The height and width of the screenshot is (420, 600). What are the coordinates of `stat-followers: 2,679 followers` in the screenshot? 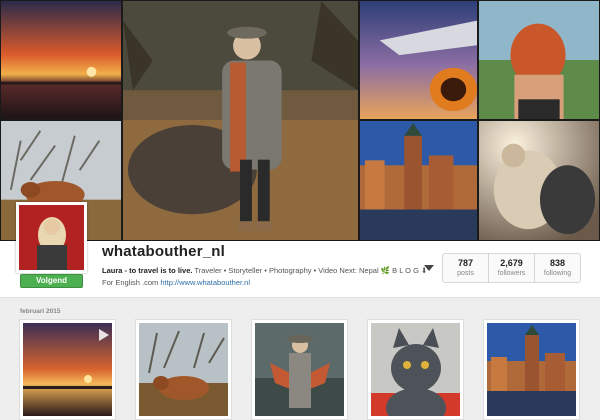 It's located at (512, 268).